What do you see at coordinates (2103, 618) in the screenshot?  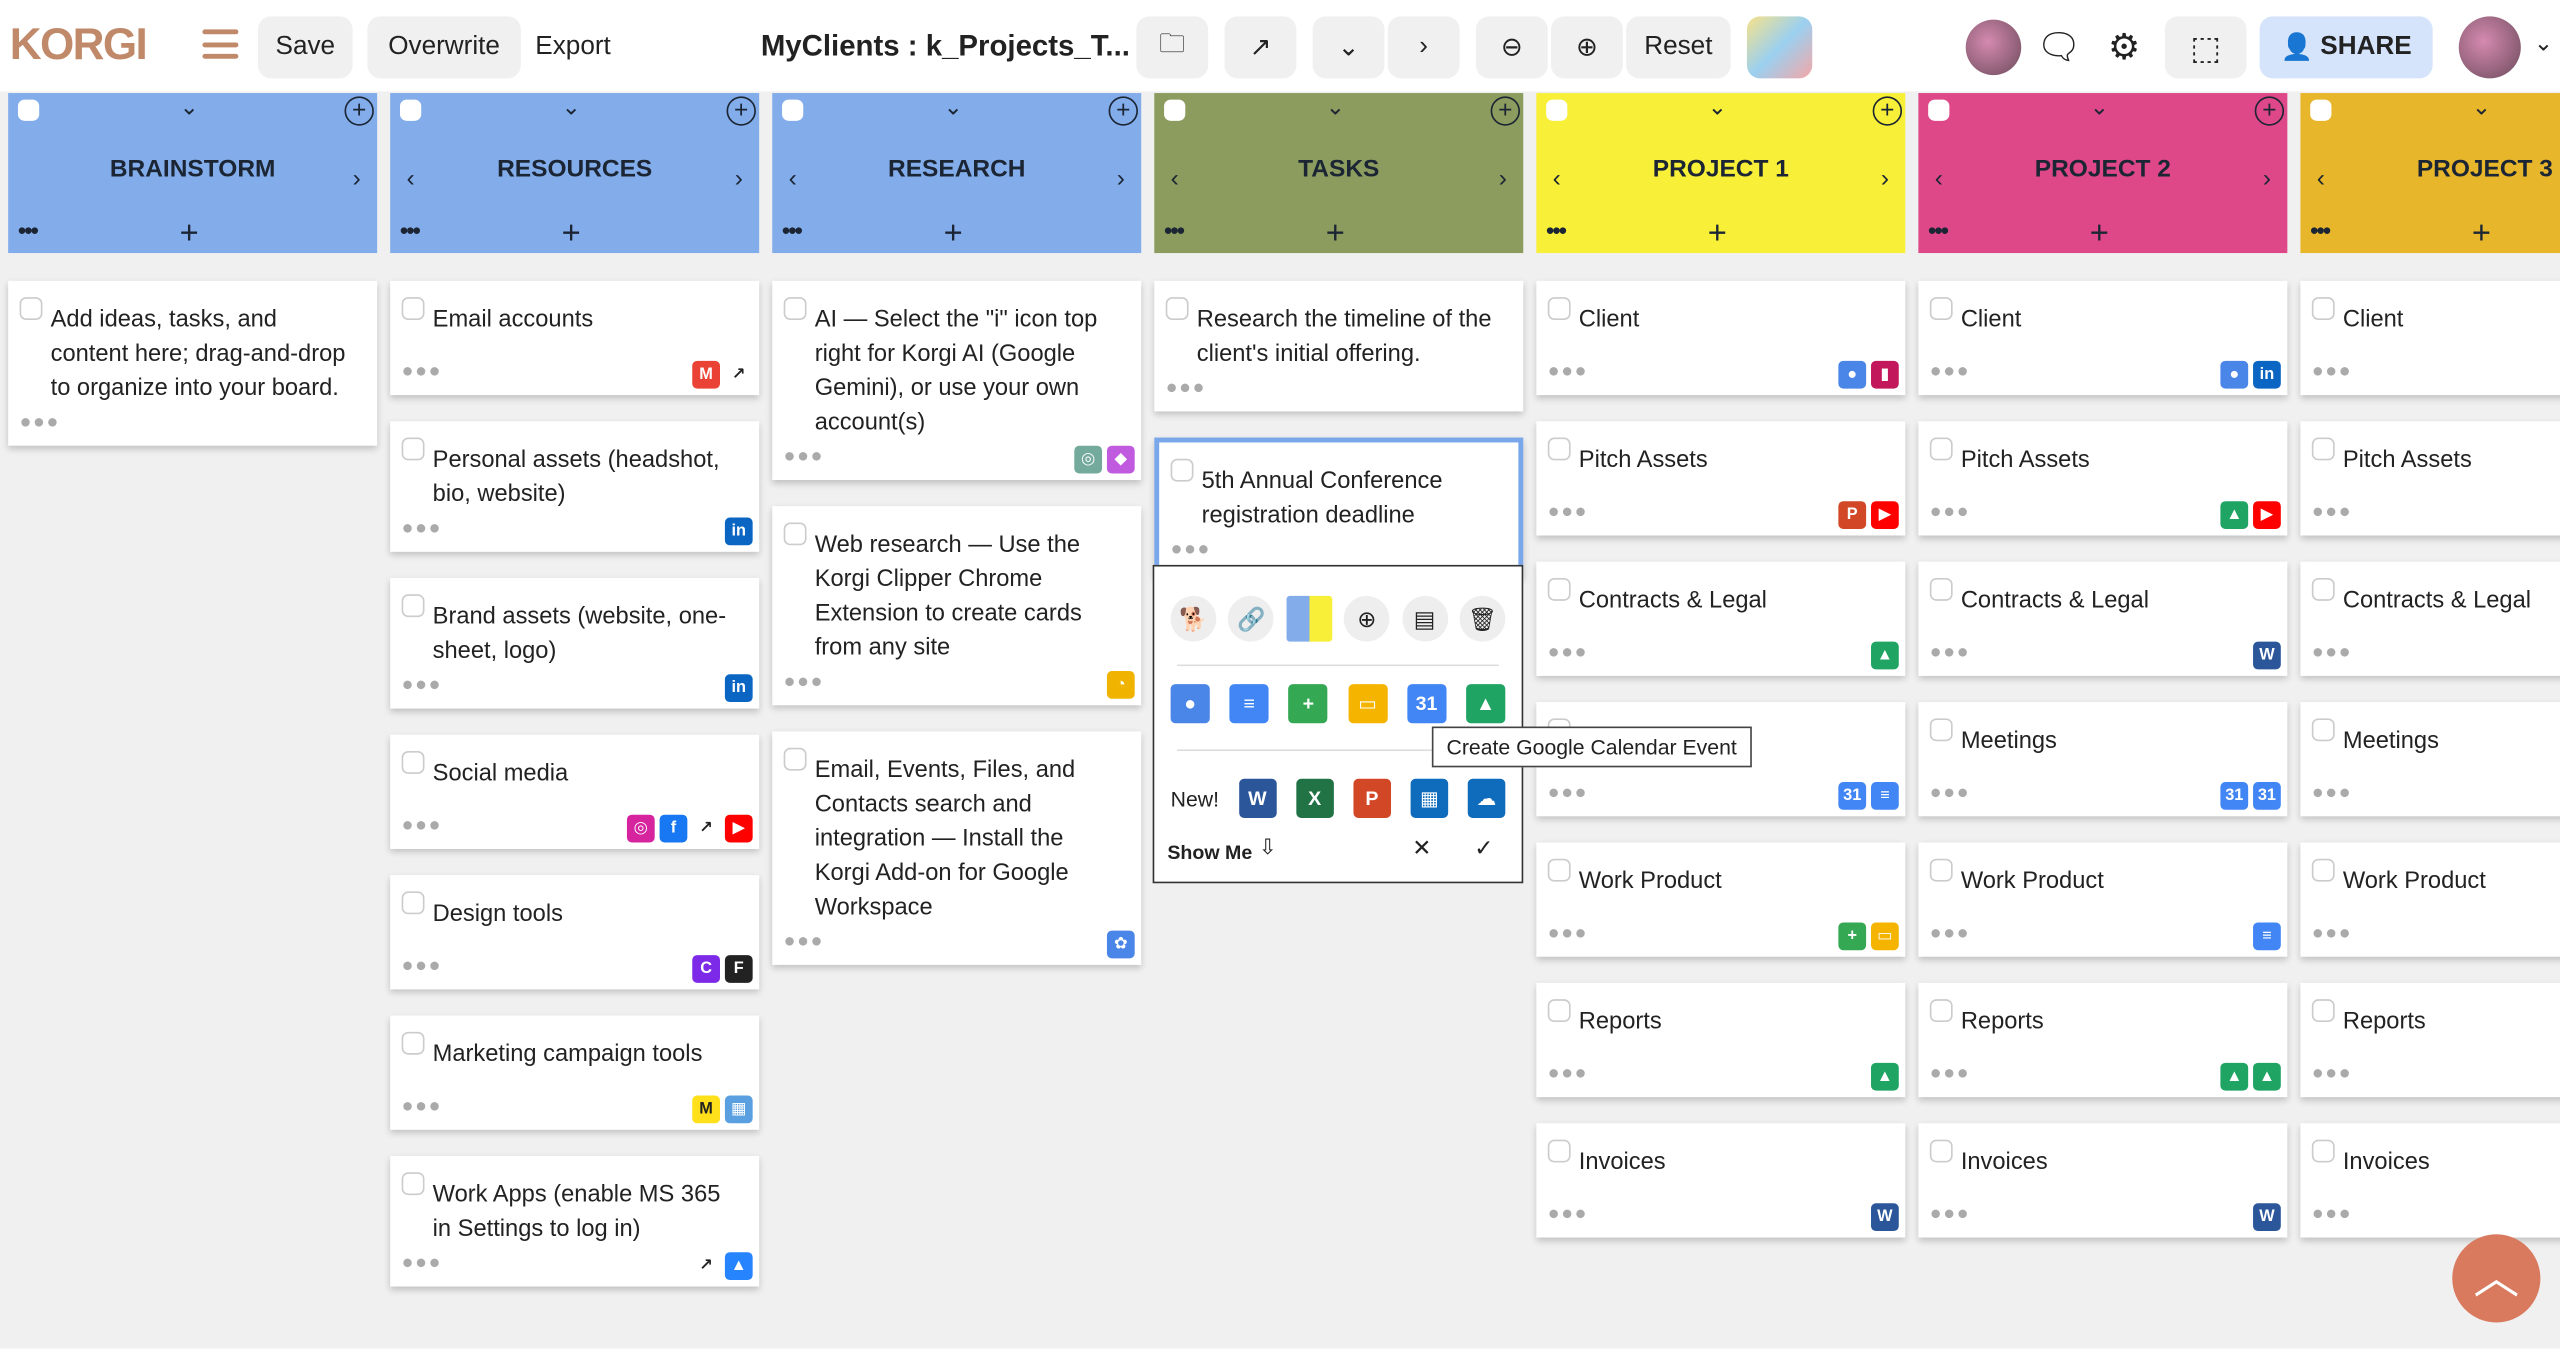 I see `card: Contracts & Legal ●●● W` at bounding box center [2103, 618].